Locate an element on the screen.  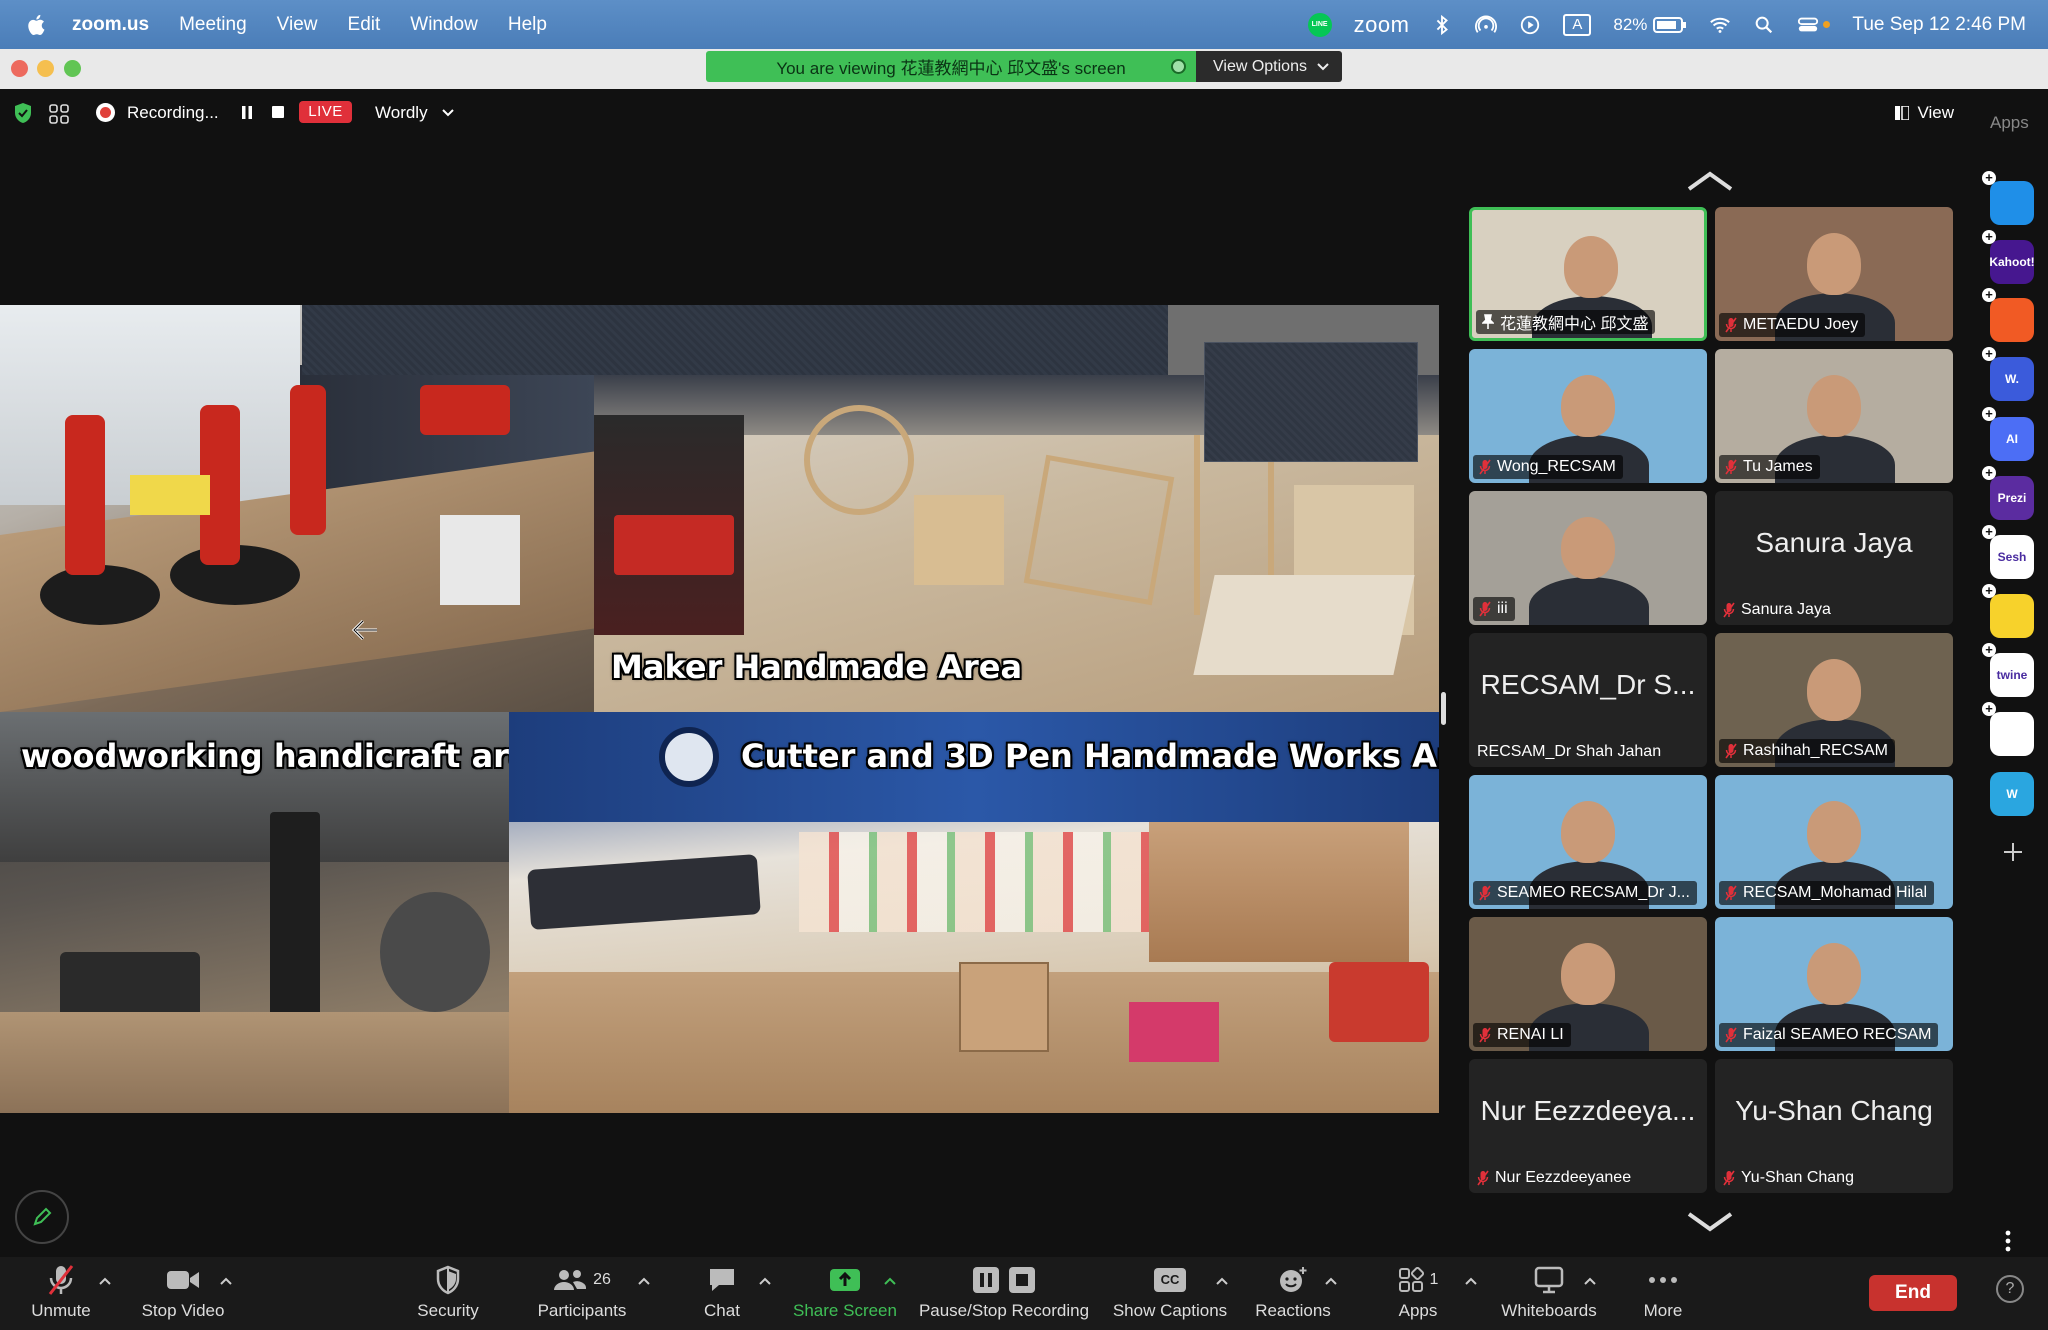
whiteboards-caret-icon is located at coordinates (1590, 1281).